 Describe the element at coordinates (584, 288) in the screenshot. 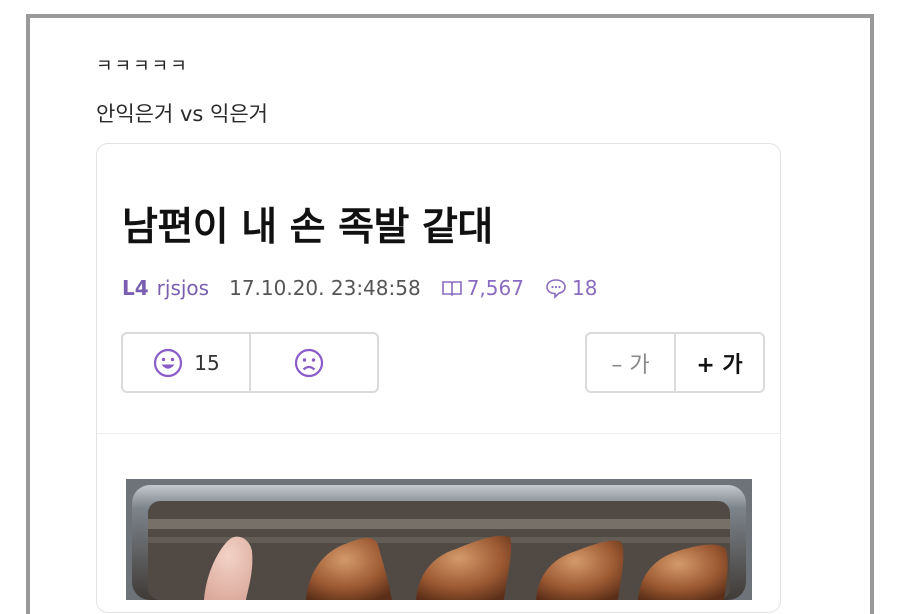

I see `comment-count-value: 18` at that location.